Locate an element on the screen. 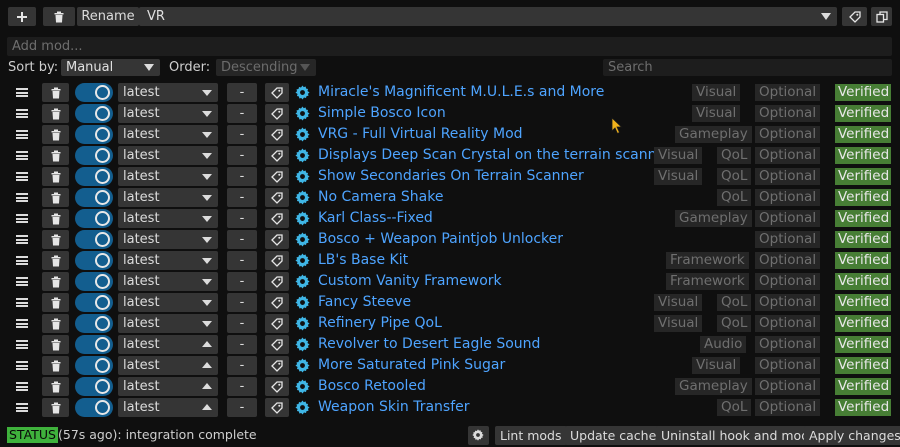 The width and height of the screenshot is (900, 447). mod-name-link: No Camera Shake is located at coordinates (380, 197).